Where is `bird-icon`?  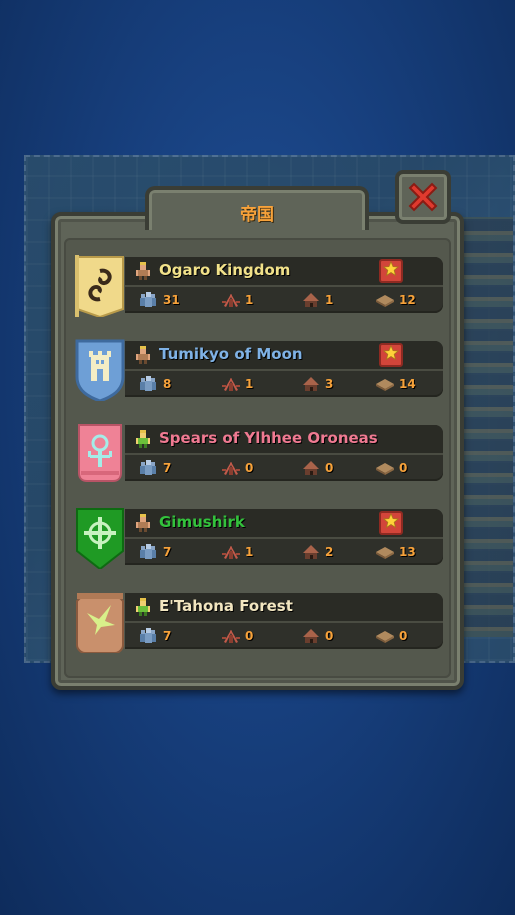 bird-icon is located at coordinates (100, 625).